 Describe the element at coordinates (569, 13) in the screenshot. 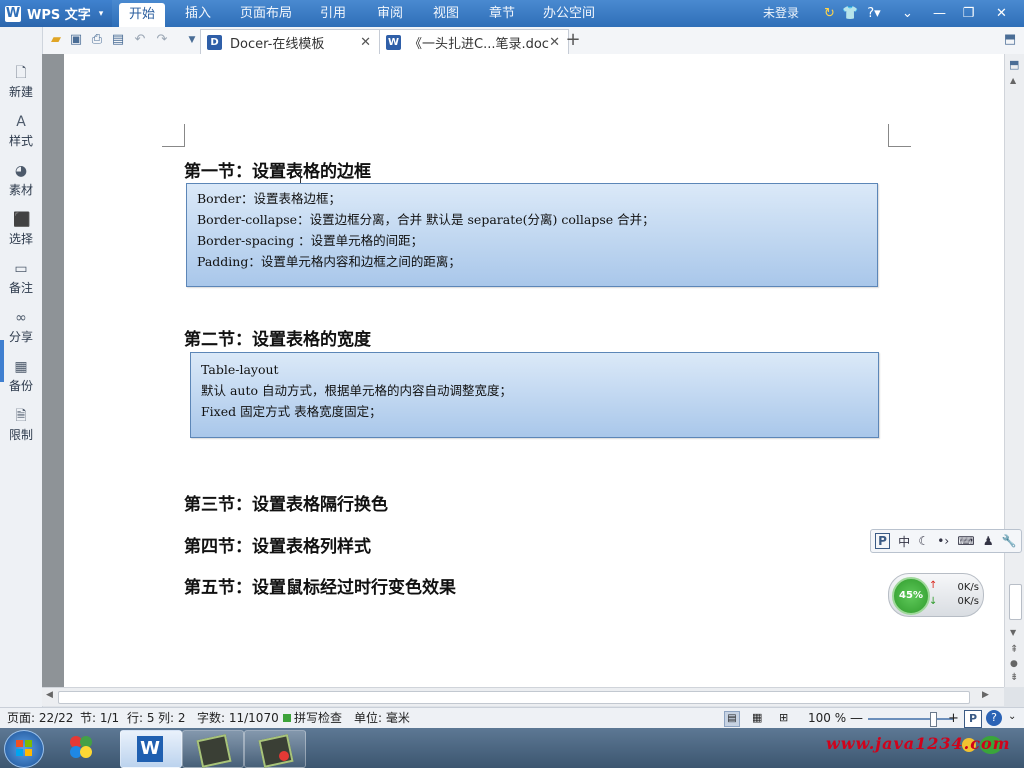

I see `tab-office-space: 办公空间` at that location.